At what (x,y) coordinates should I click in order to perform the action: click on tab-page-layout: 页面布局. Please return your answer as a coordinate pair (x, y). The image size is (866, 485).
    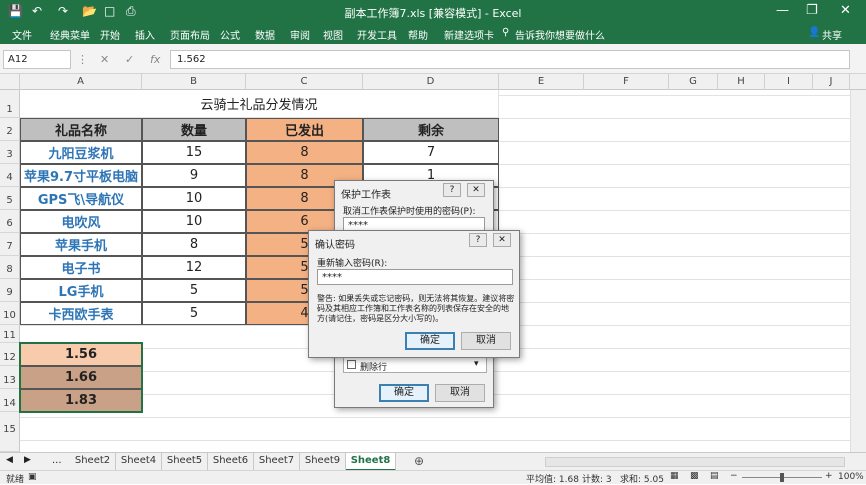
    Looking at the image, I should click on (190, 34).